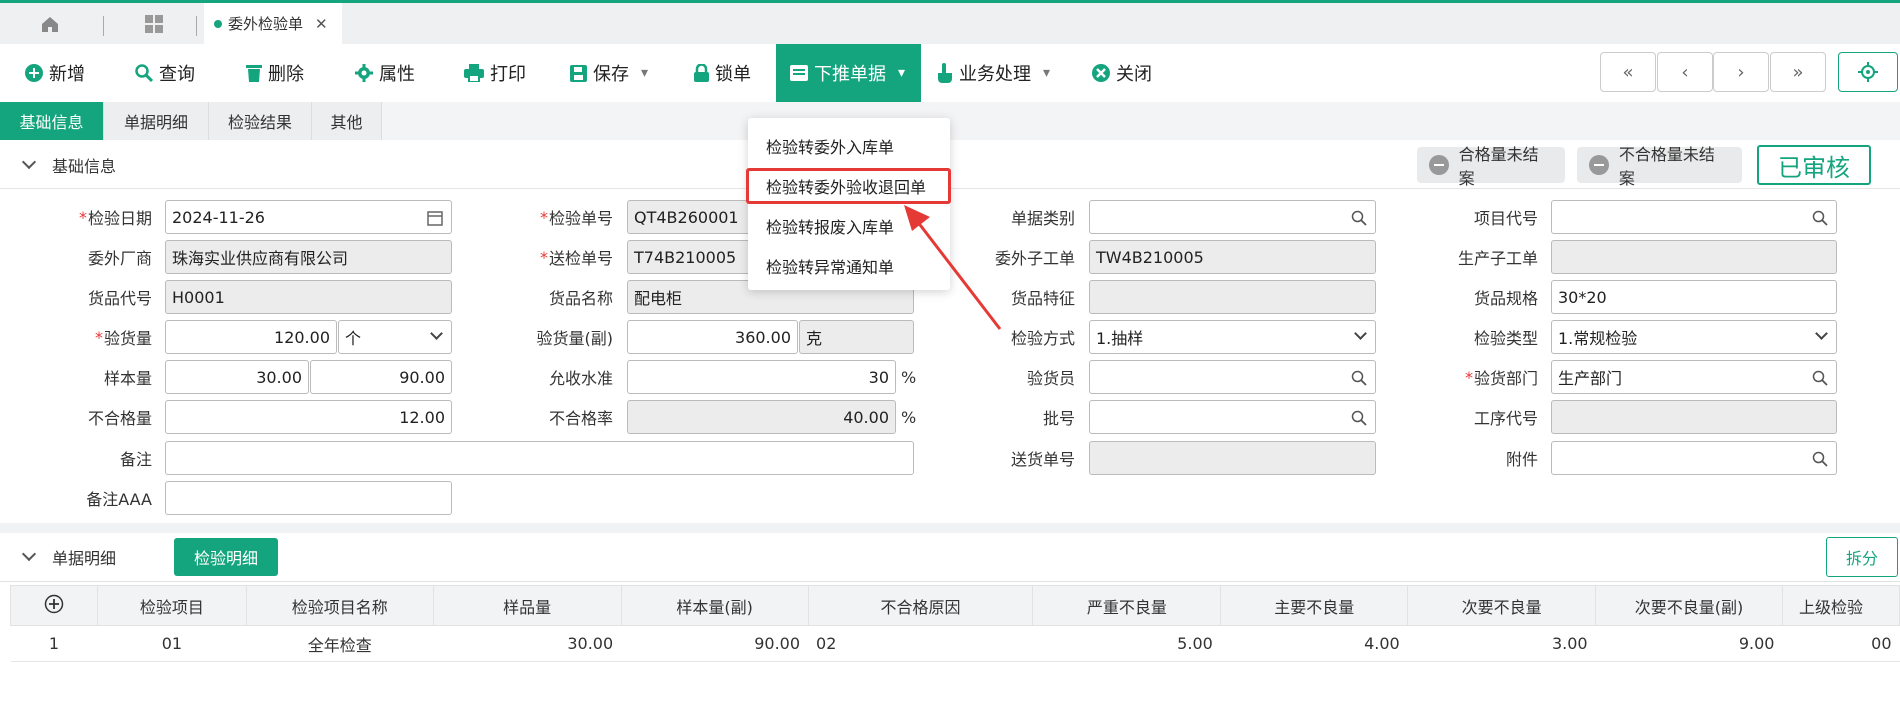 Image resolution: width=1900 pixels, height=711 pixels. Describe the element at coordinates (154, 23) in the screenshot. I see `grid-icon` at that location.